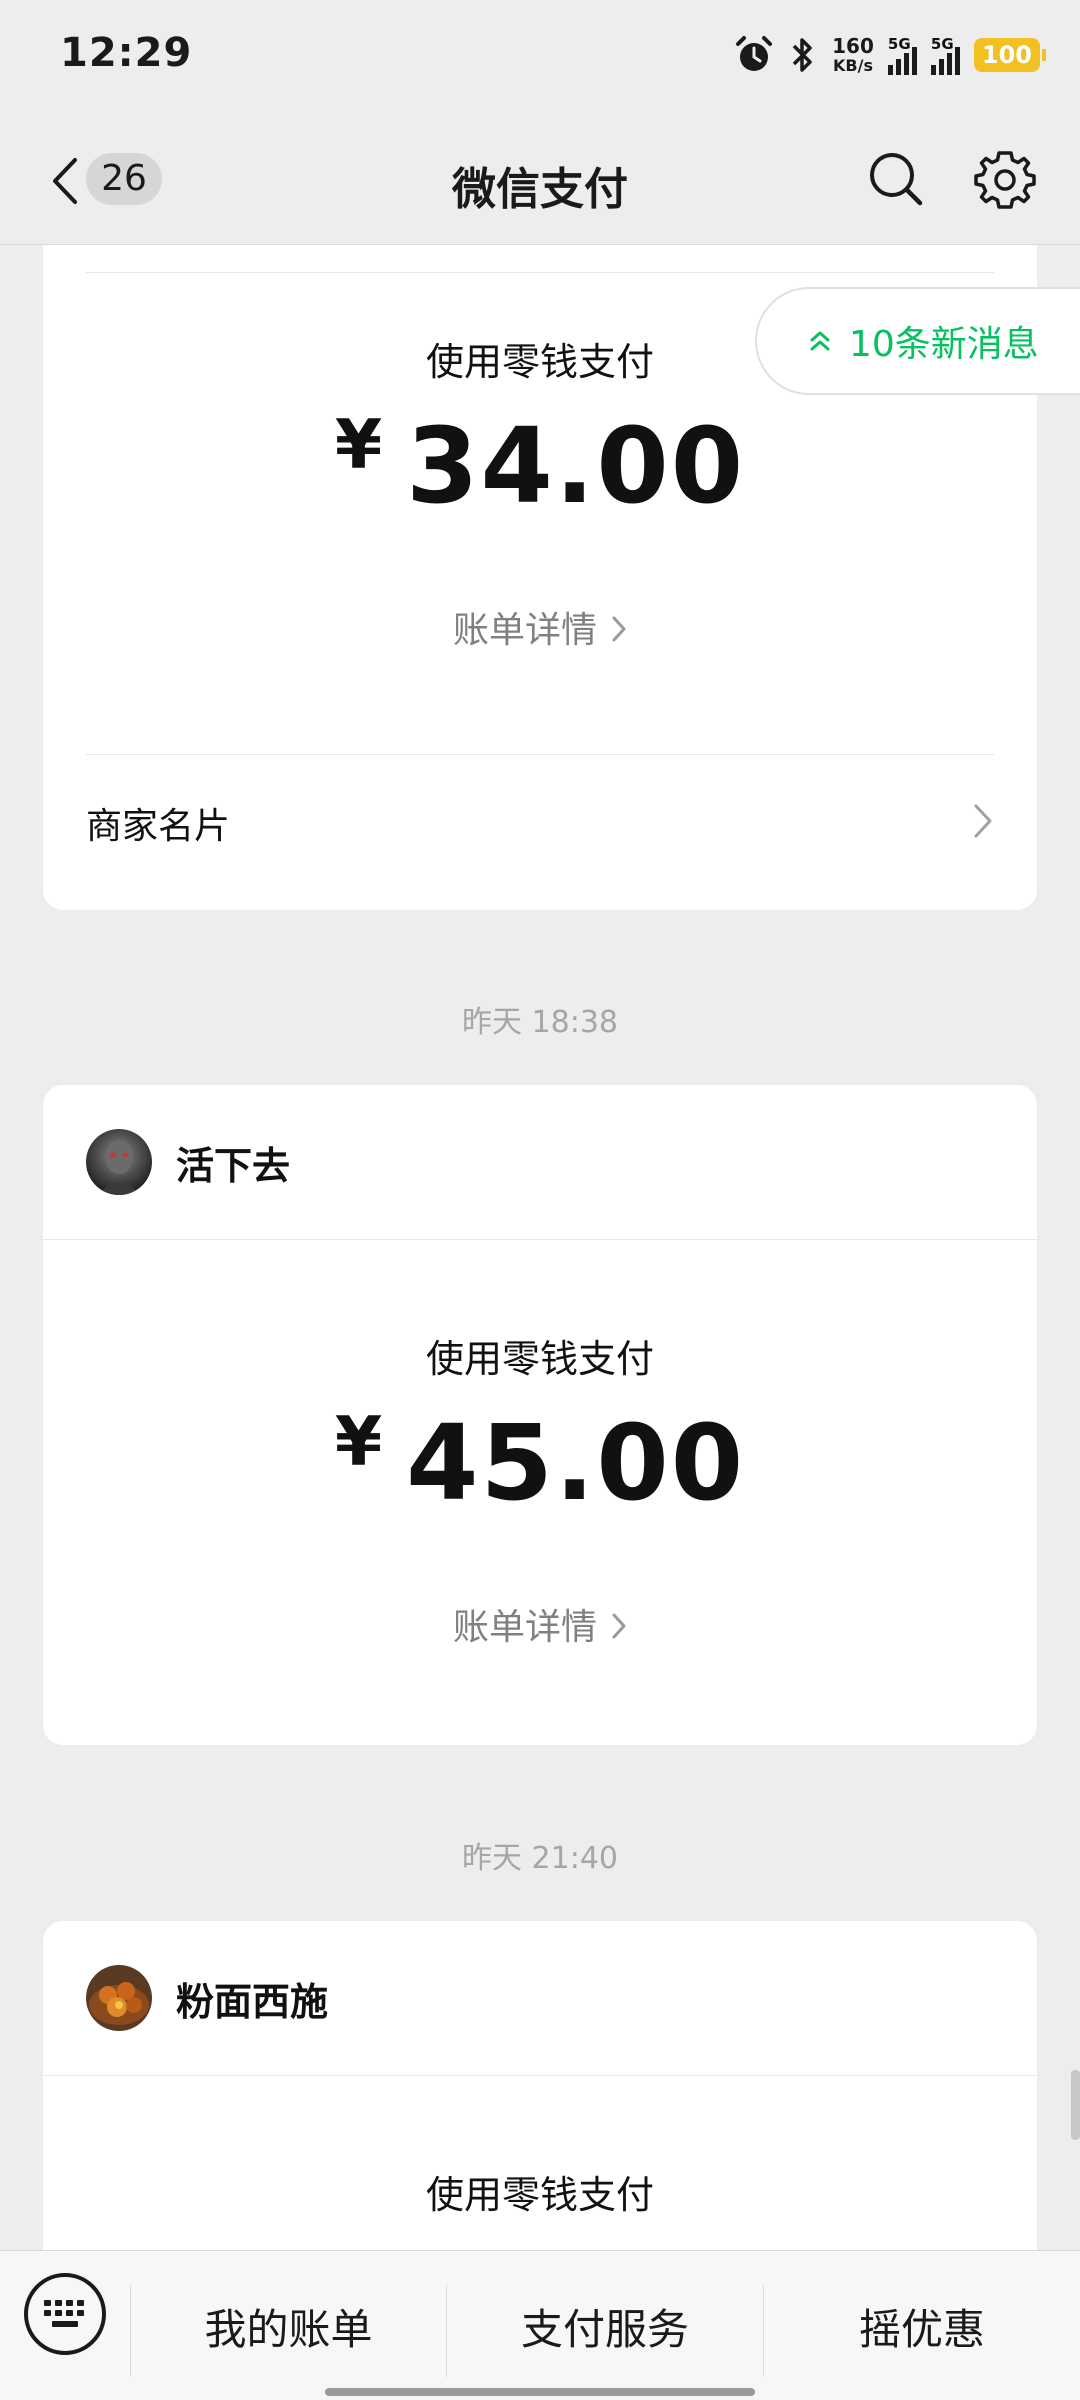 Image resolution: width=1080 pixels, height=2400 pixels. I want to click on merchant-header: 粉面西施, so click(540, 1998).